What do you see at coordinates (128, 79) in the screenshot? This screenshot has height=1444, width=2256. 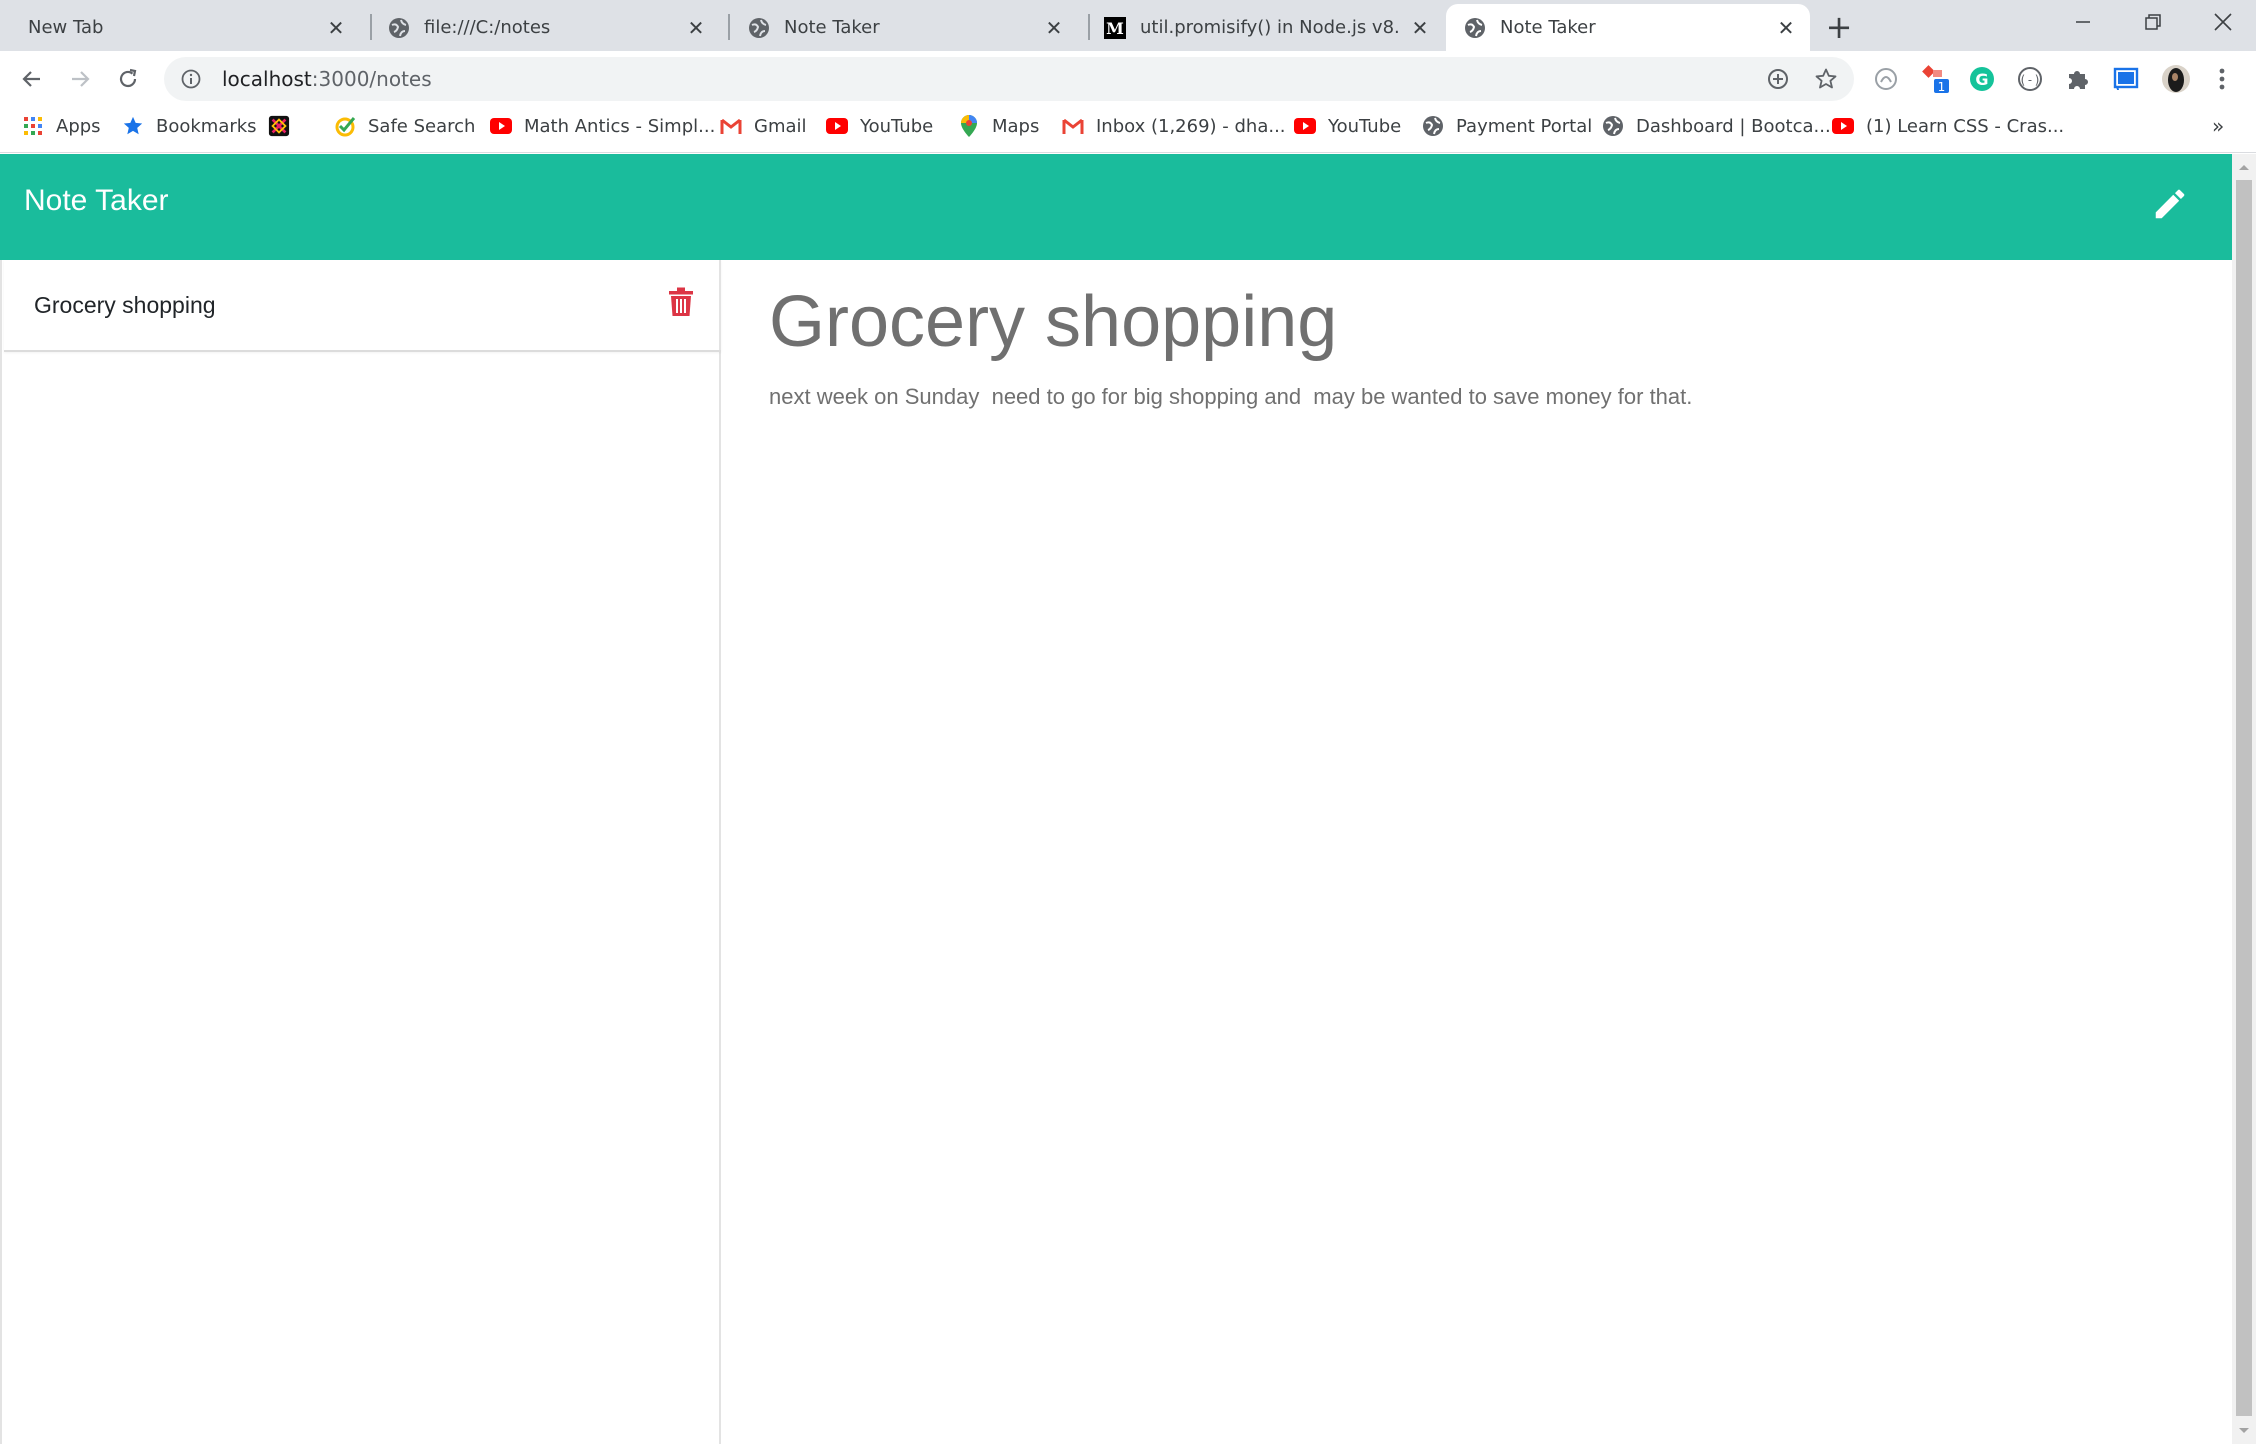 I see `reload-icon` at bounding box center [128, 79].